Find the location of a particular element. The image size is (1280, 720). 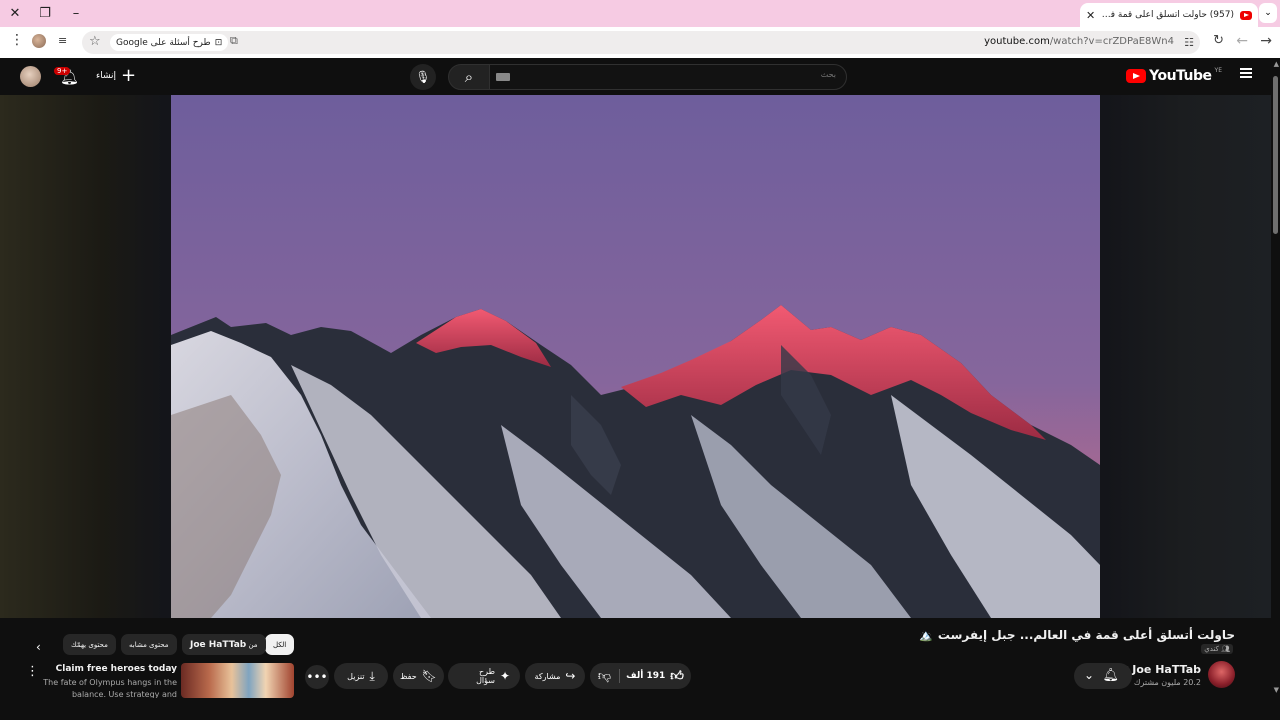

url-host: youtube.com is located at coordinates (1017, 41).